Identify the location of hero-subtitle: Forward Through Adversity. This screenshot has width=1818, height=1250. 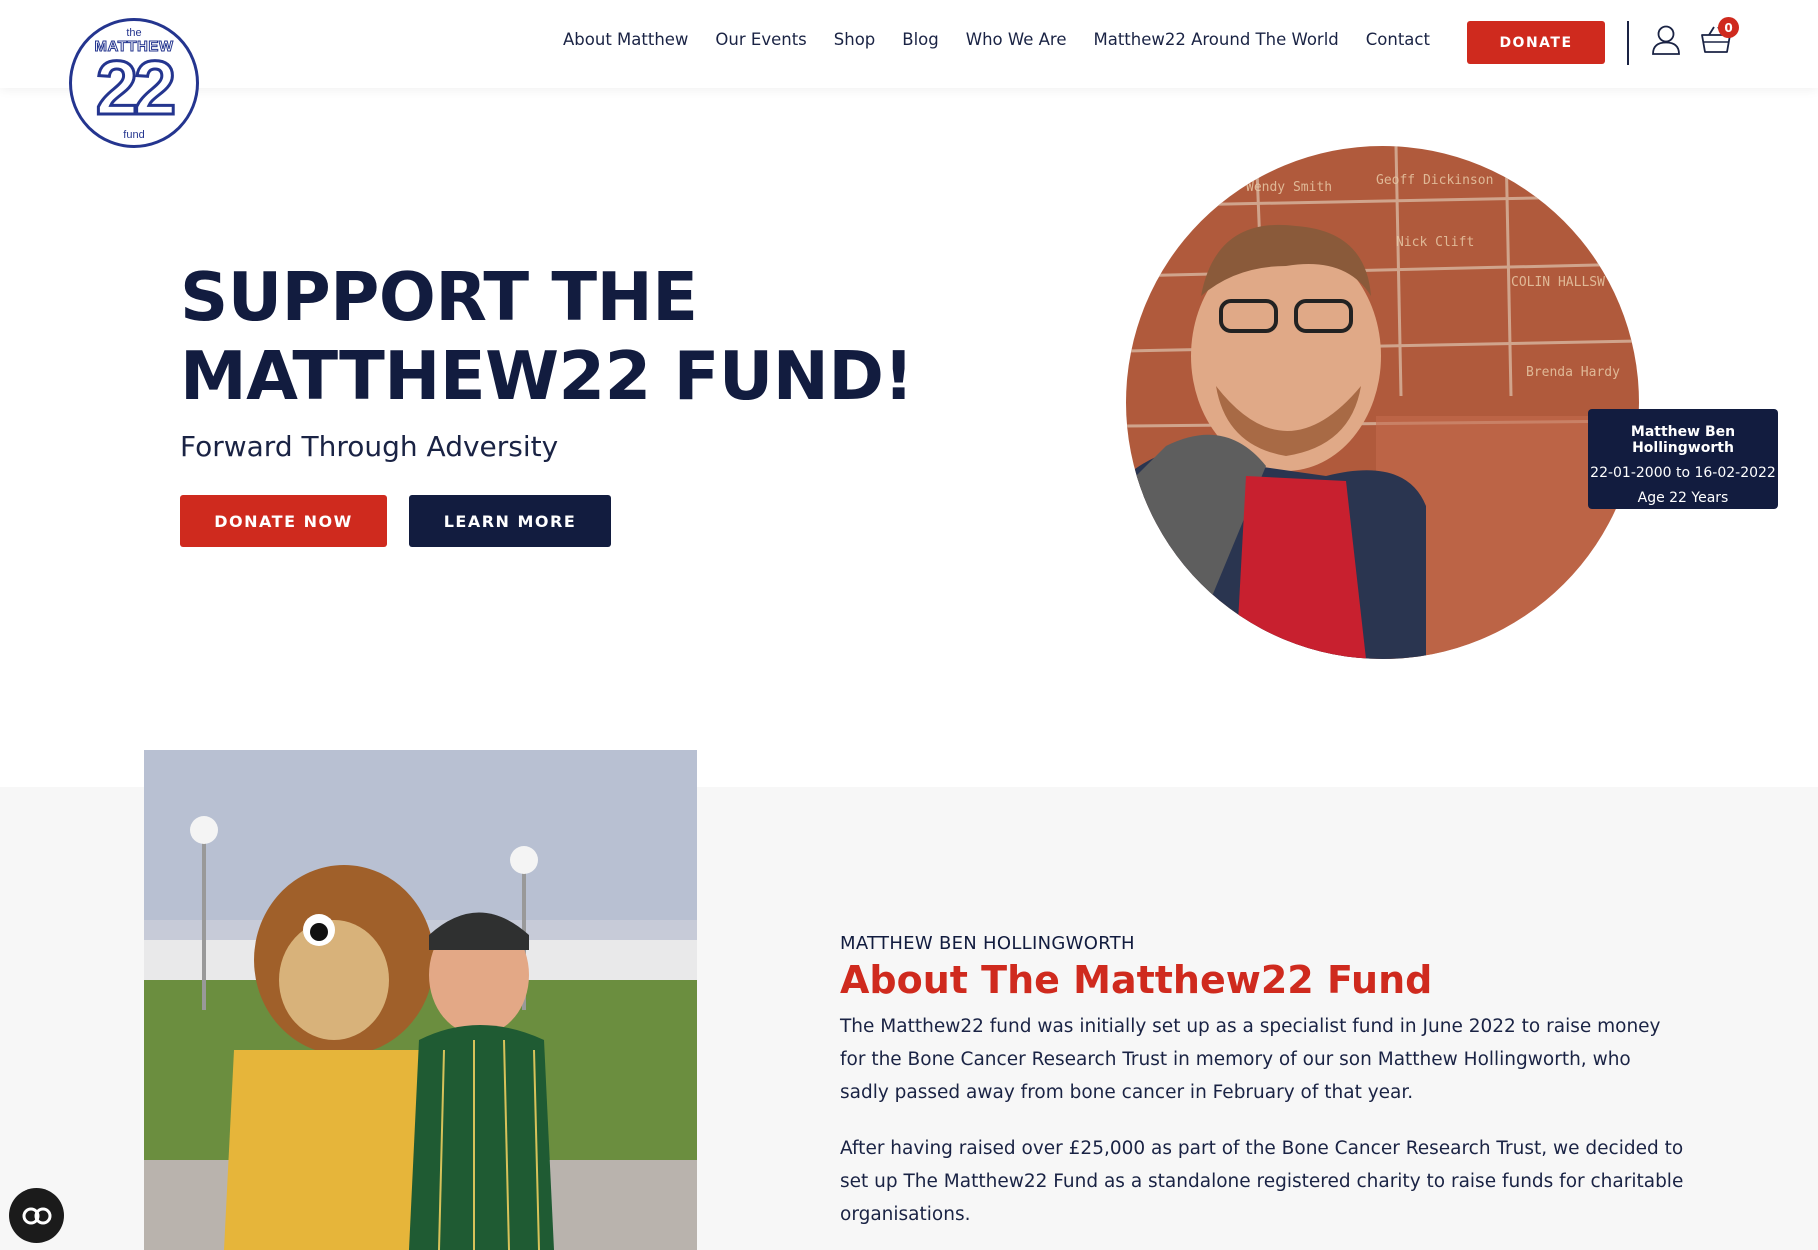
(369, 446).